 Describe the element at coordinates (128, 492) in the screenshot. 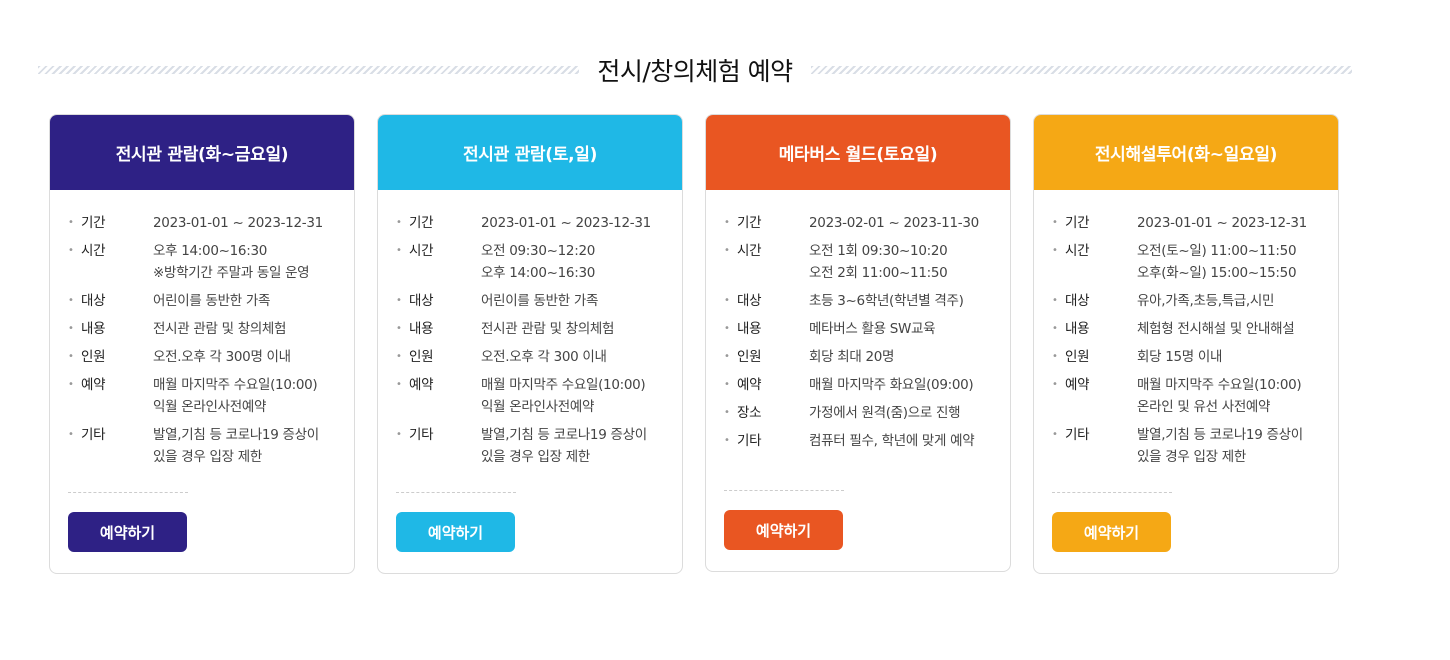

I see `card-divider` at that location.